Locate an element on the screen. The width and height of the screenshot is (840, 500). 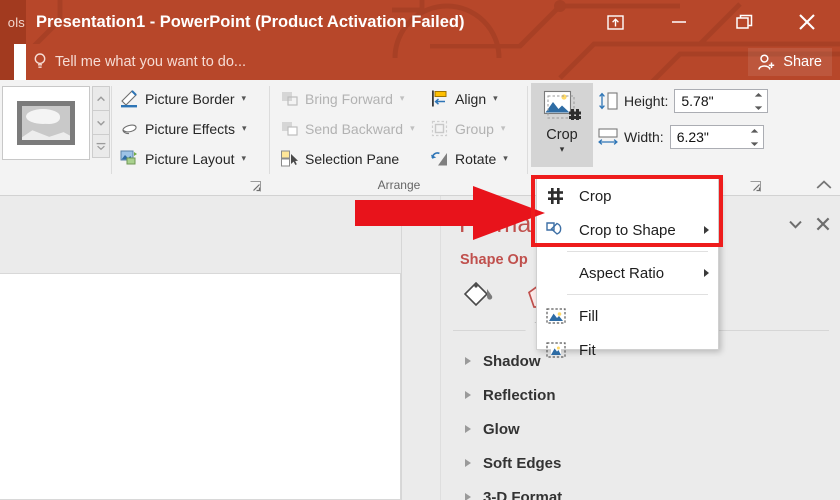
align-button: Align ▾ is located at coordinates (463, 98).